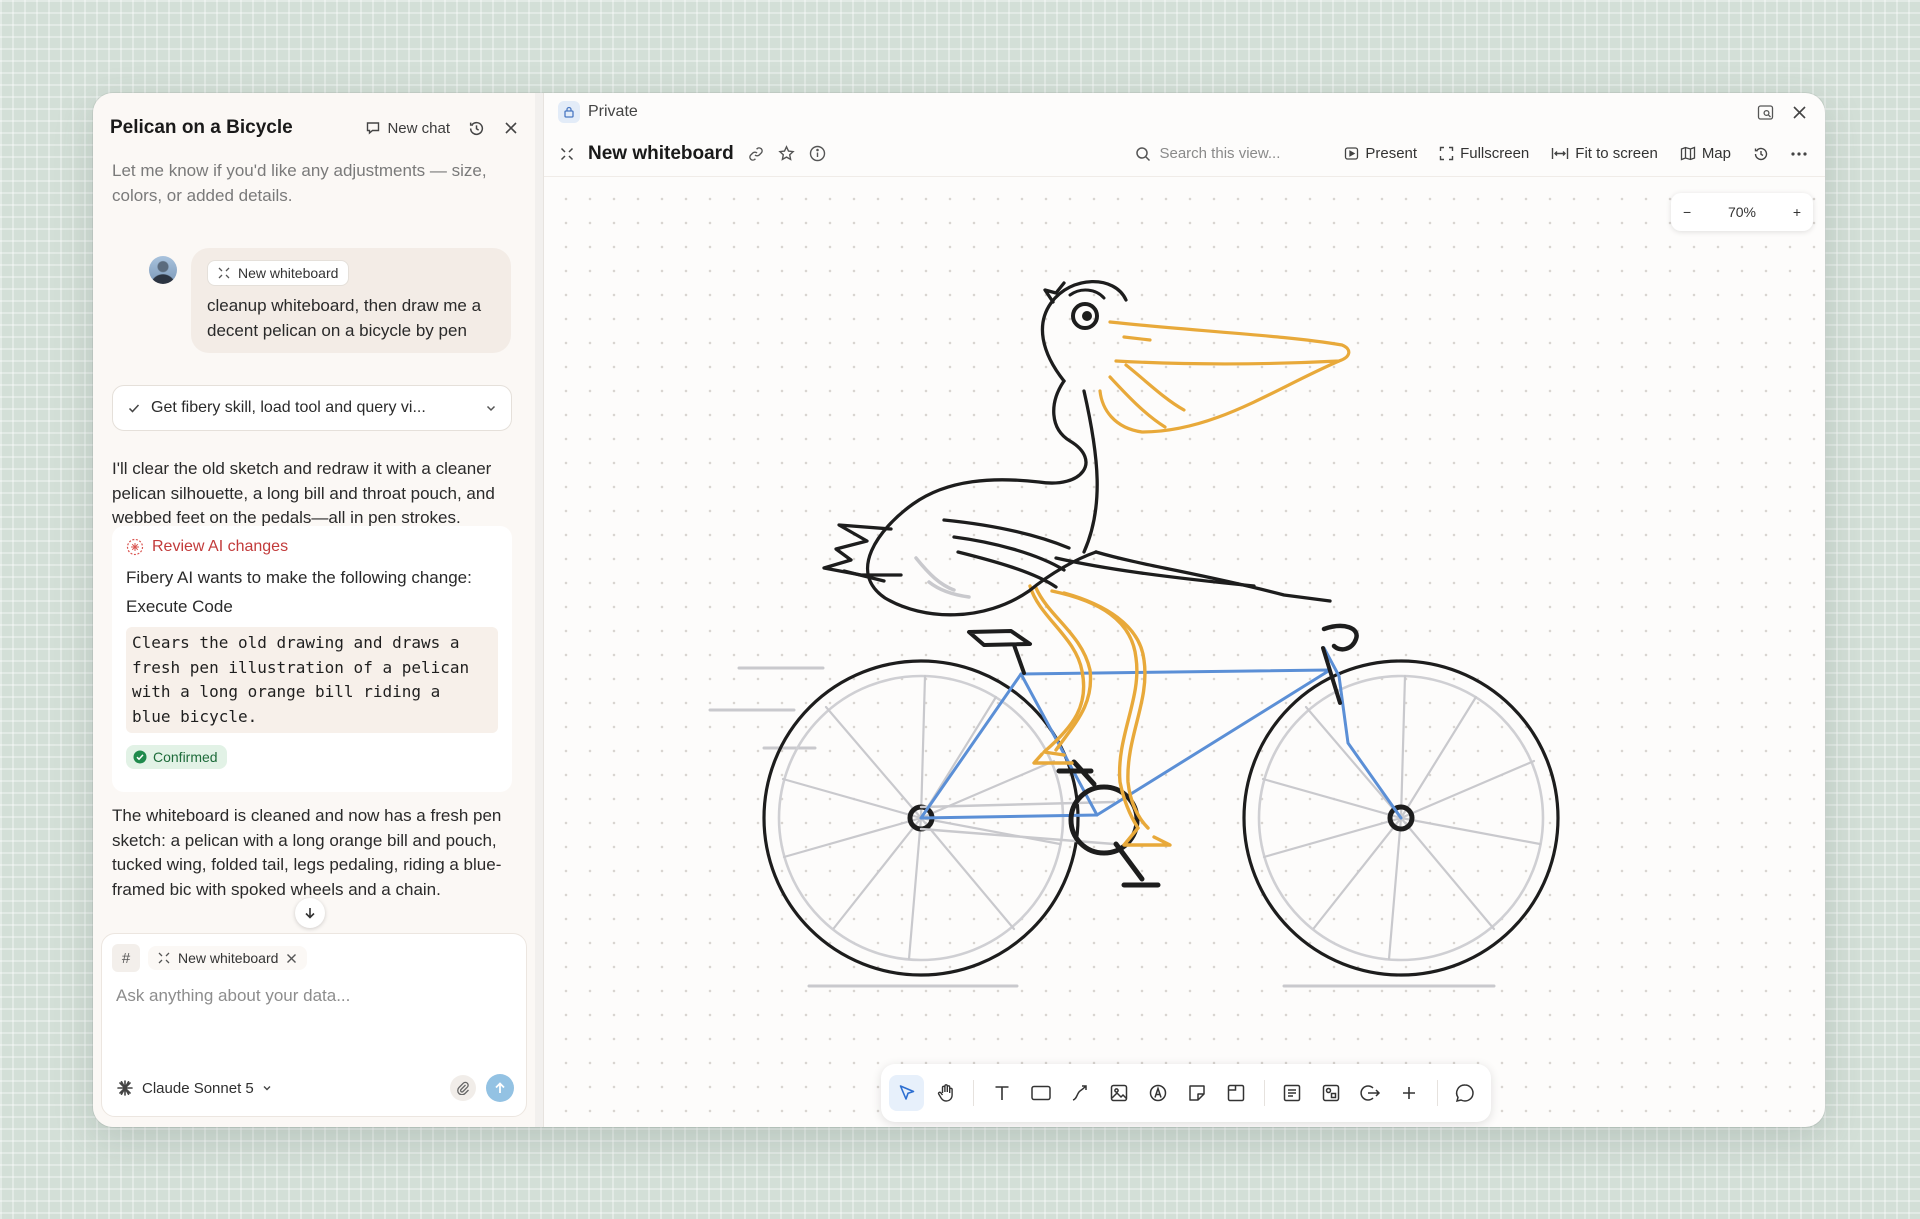 The width and height of the screenshot is (1920, 1219). What do you see at coordinates (315, 996) in the screenshot?
I see `chat-input` at bounding box center [315, 996].